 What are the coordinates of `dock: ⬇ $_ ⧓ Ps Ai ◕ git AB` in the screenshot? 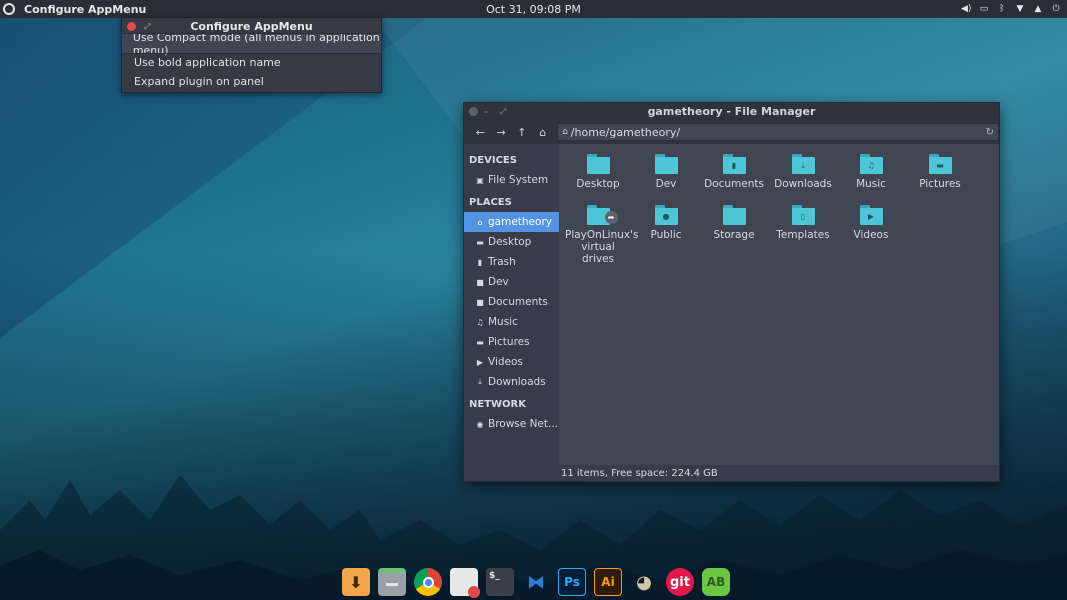 It's located at (536, 582).